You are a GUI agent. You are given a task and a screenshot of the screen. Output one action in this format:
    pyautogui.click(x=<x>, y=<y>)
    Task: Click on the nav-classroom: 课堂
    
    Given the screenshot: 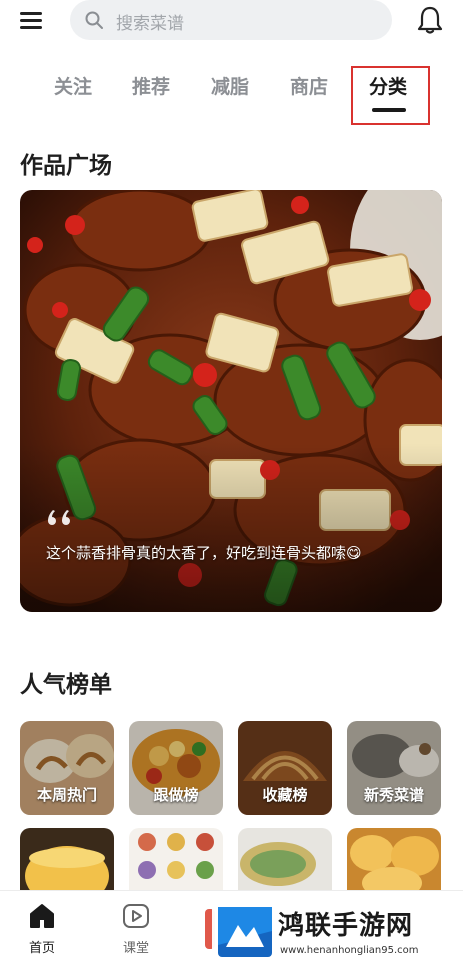 What is the action you would take?
    pyautogui.click(x=136, y=929)
    